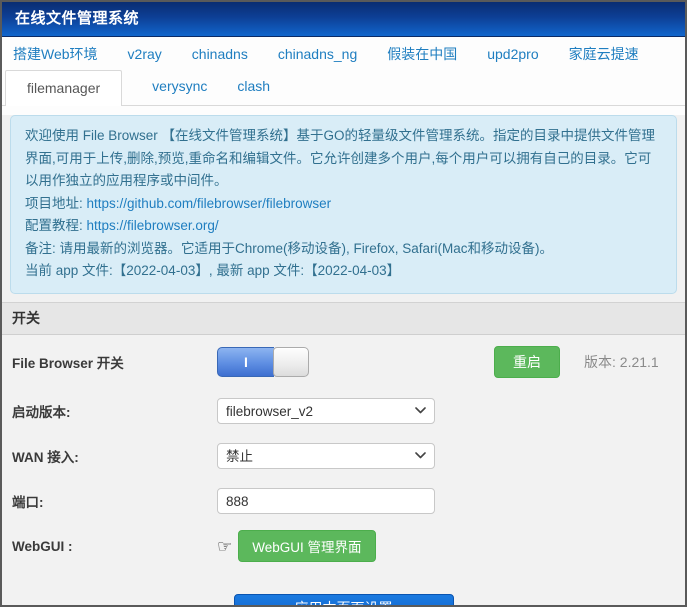 This screenshot has width=687, height=607. Describe the element at coordinates (26, 317) in the screenshot. I see `section-title: 开关` at that location.